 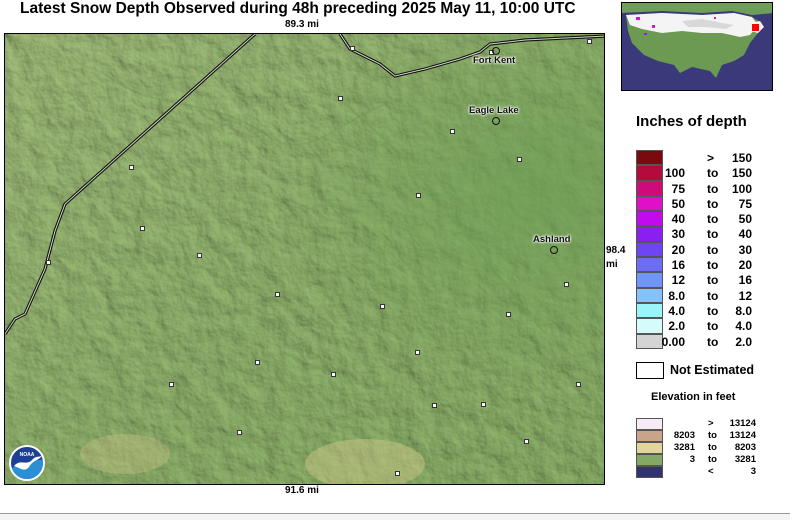 What do you see at coordinates (650, 370) in the screenshot?
I see `not-estimated-swatch` at bounding box center [650, 370].